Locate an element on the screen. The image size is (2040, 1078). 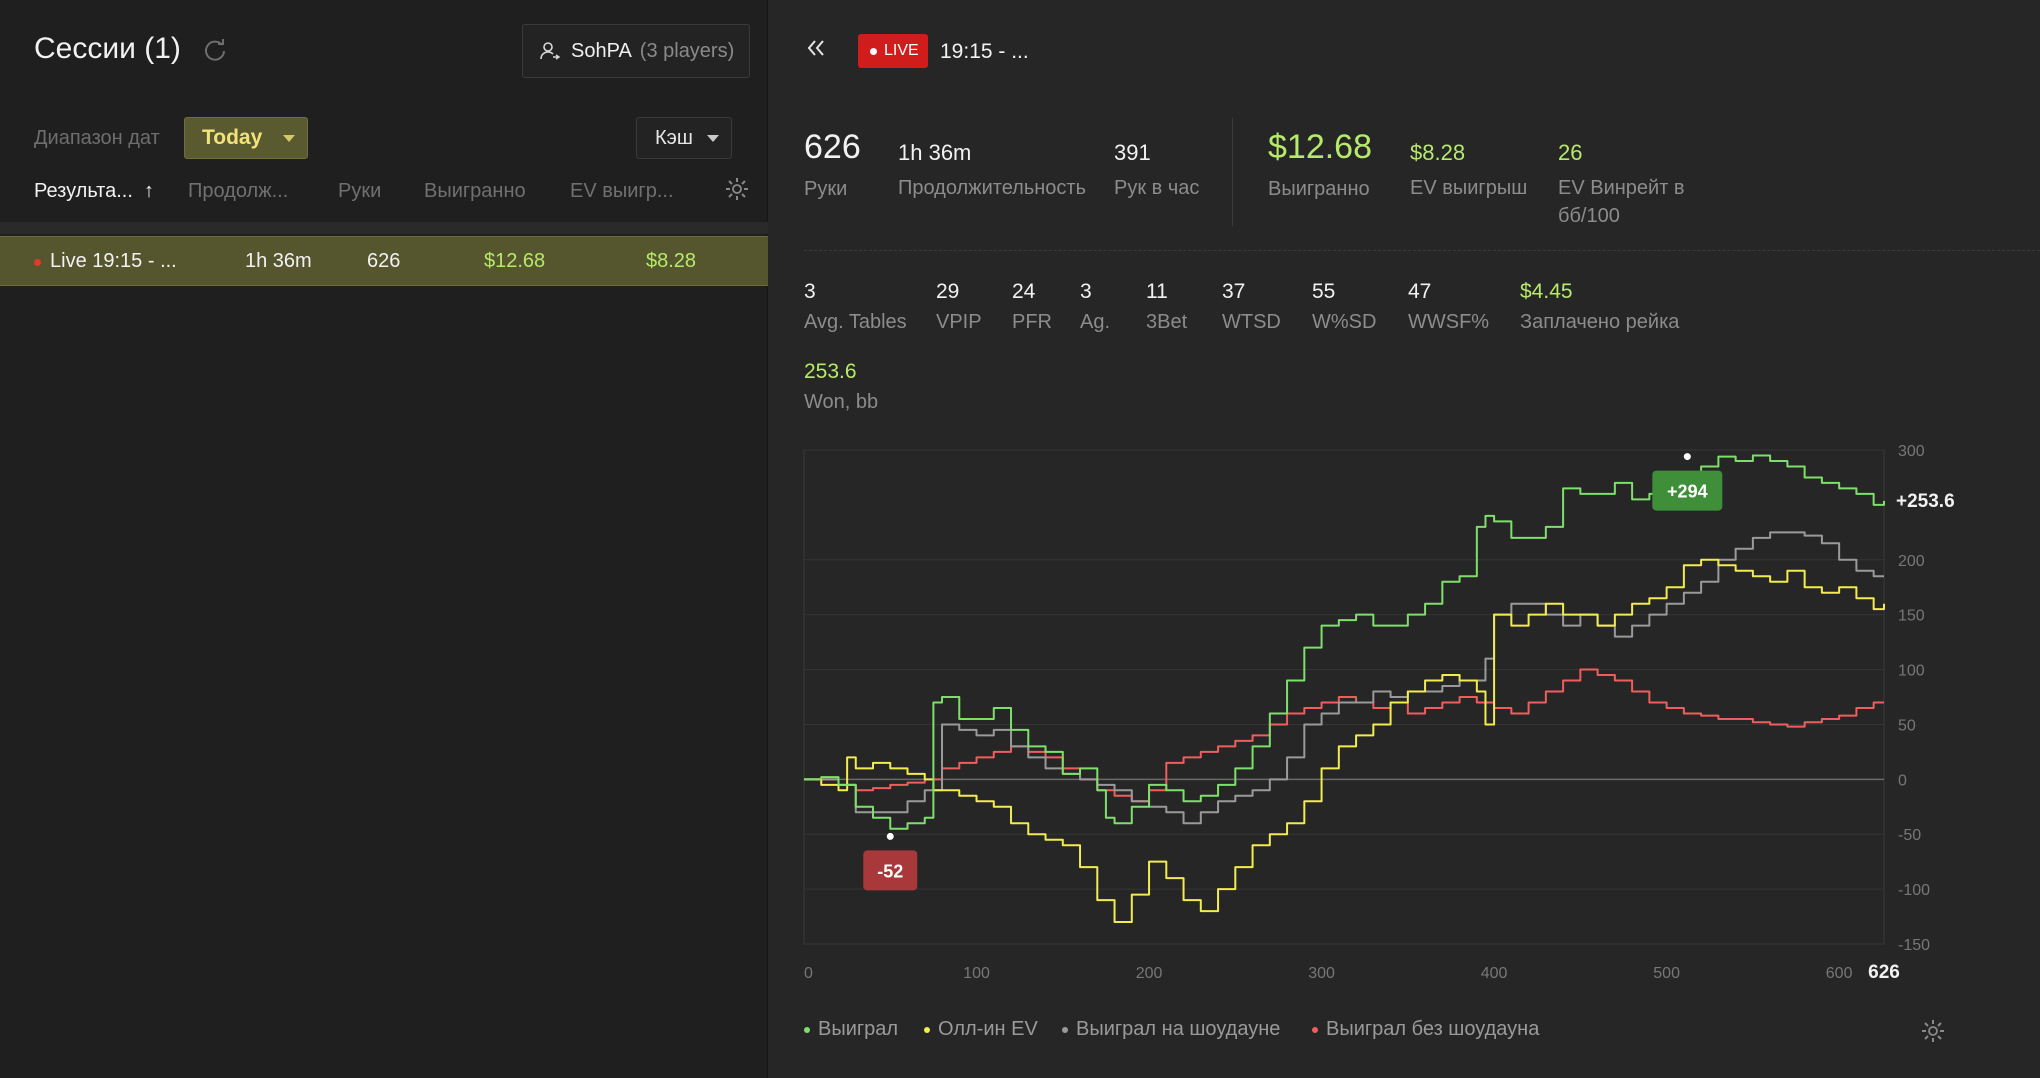
stat-label: Продолжительность is located at coordinates (992, 188).